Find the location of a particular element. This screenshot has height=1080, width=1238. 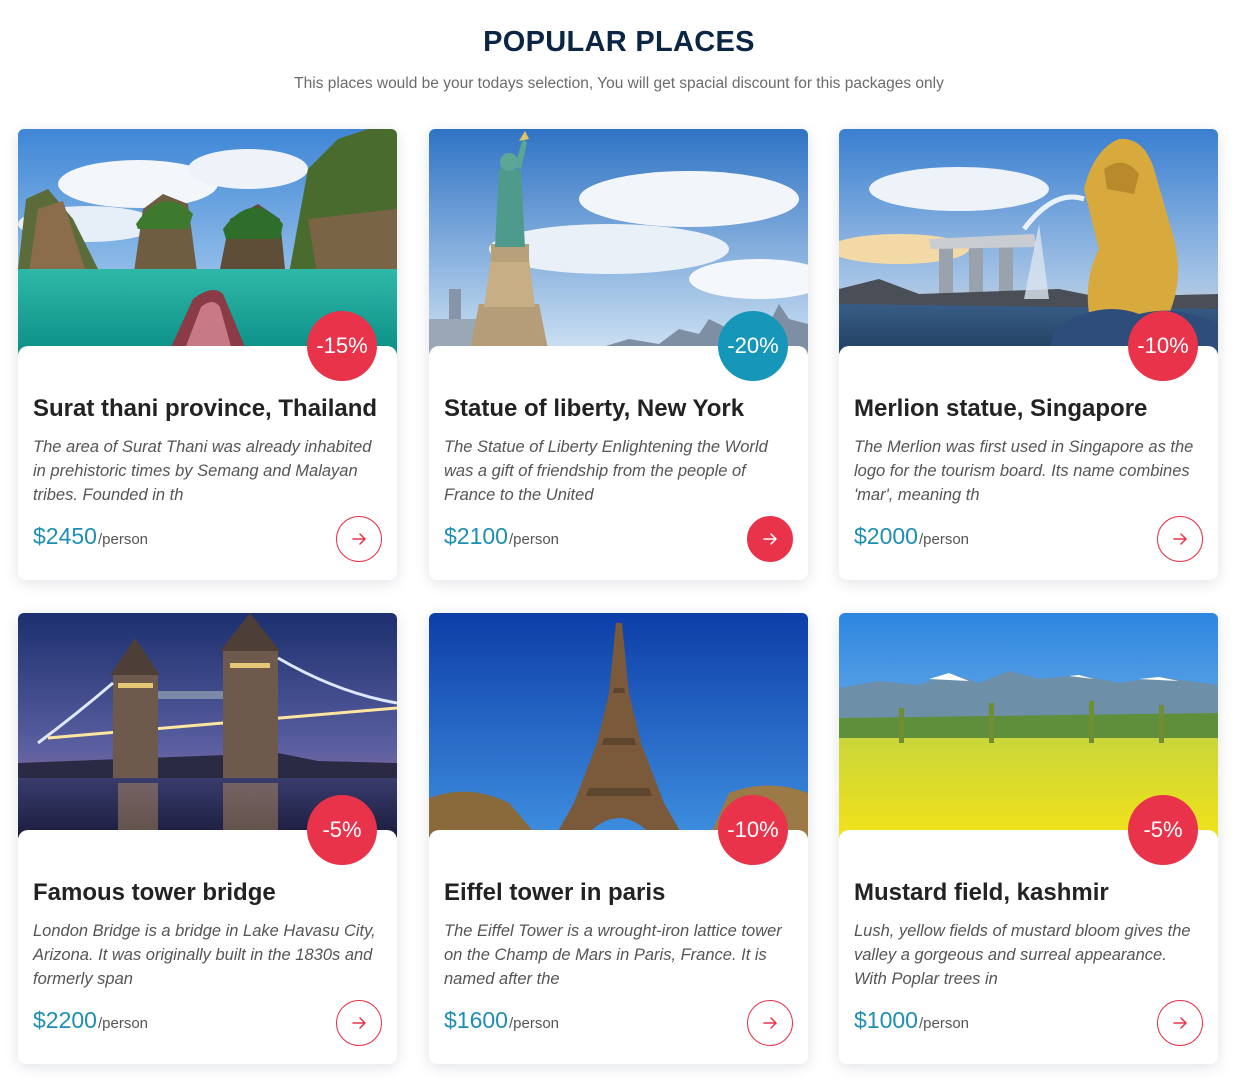

section-title: POPULAR PLACES is located at coordinates (619, 42).